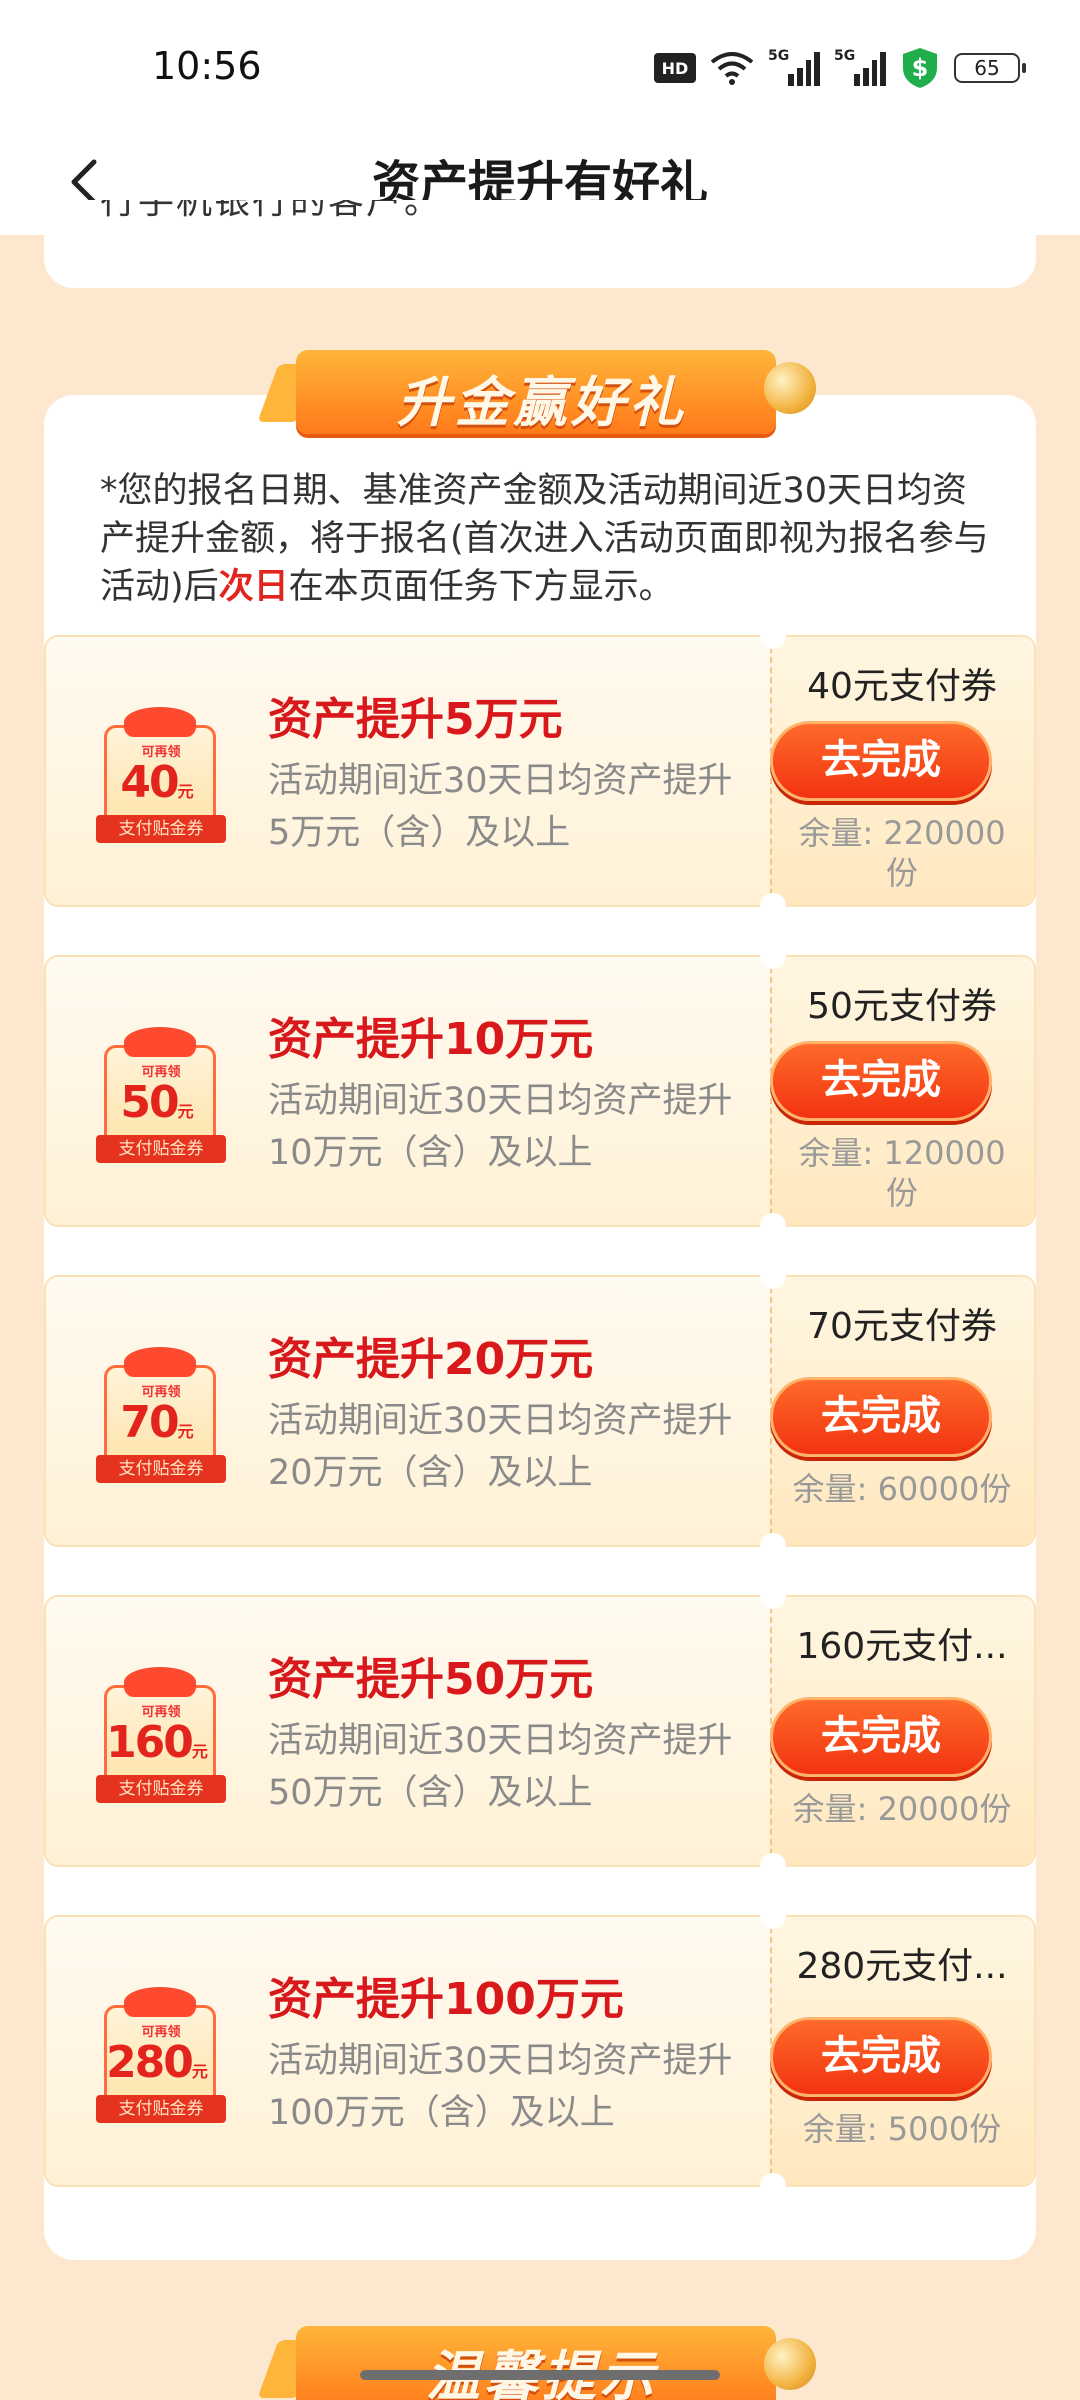 Image resolution: width=1080 pixels, height=2400 pixels. I want to click on tips-banner-title: 温馨提示, so click(542, 2372).